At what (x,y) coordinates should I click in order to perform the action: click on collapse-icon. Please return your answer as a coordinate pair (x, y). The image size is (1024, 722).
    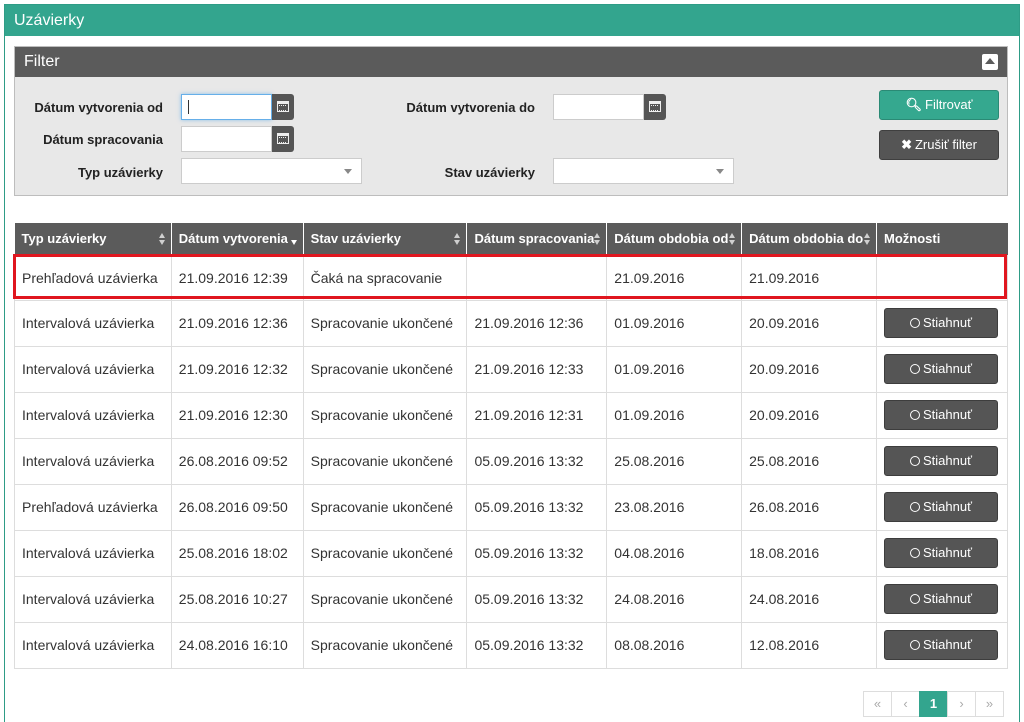
    Looking at the image, I should click on (990, 62).